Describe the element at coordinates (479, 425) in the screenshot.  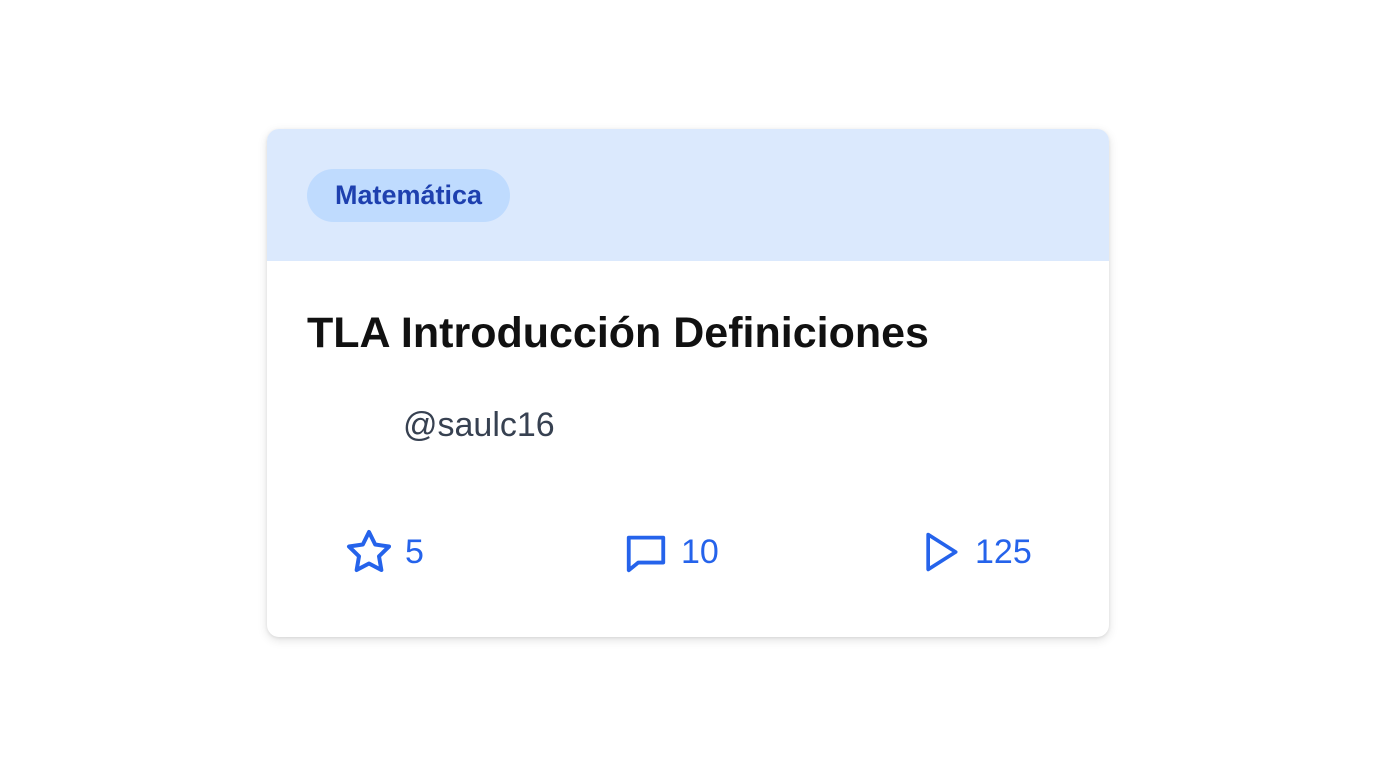
I see `author-handle: @saulc16` at that location.